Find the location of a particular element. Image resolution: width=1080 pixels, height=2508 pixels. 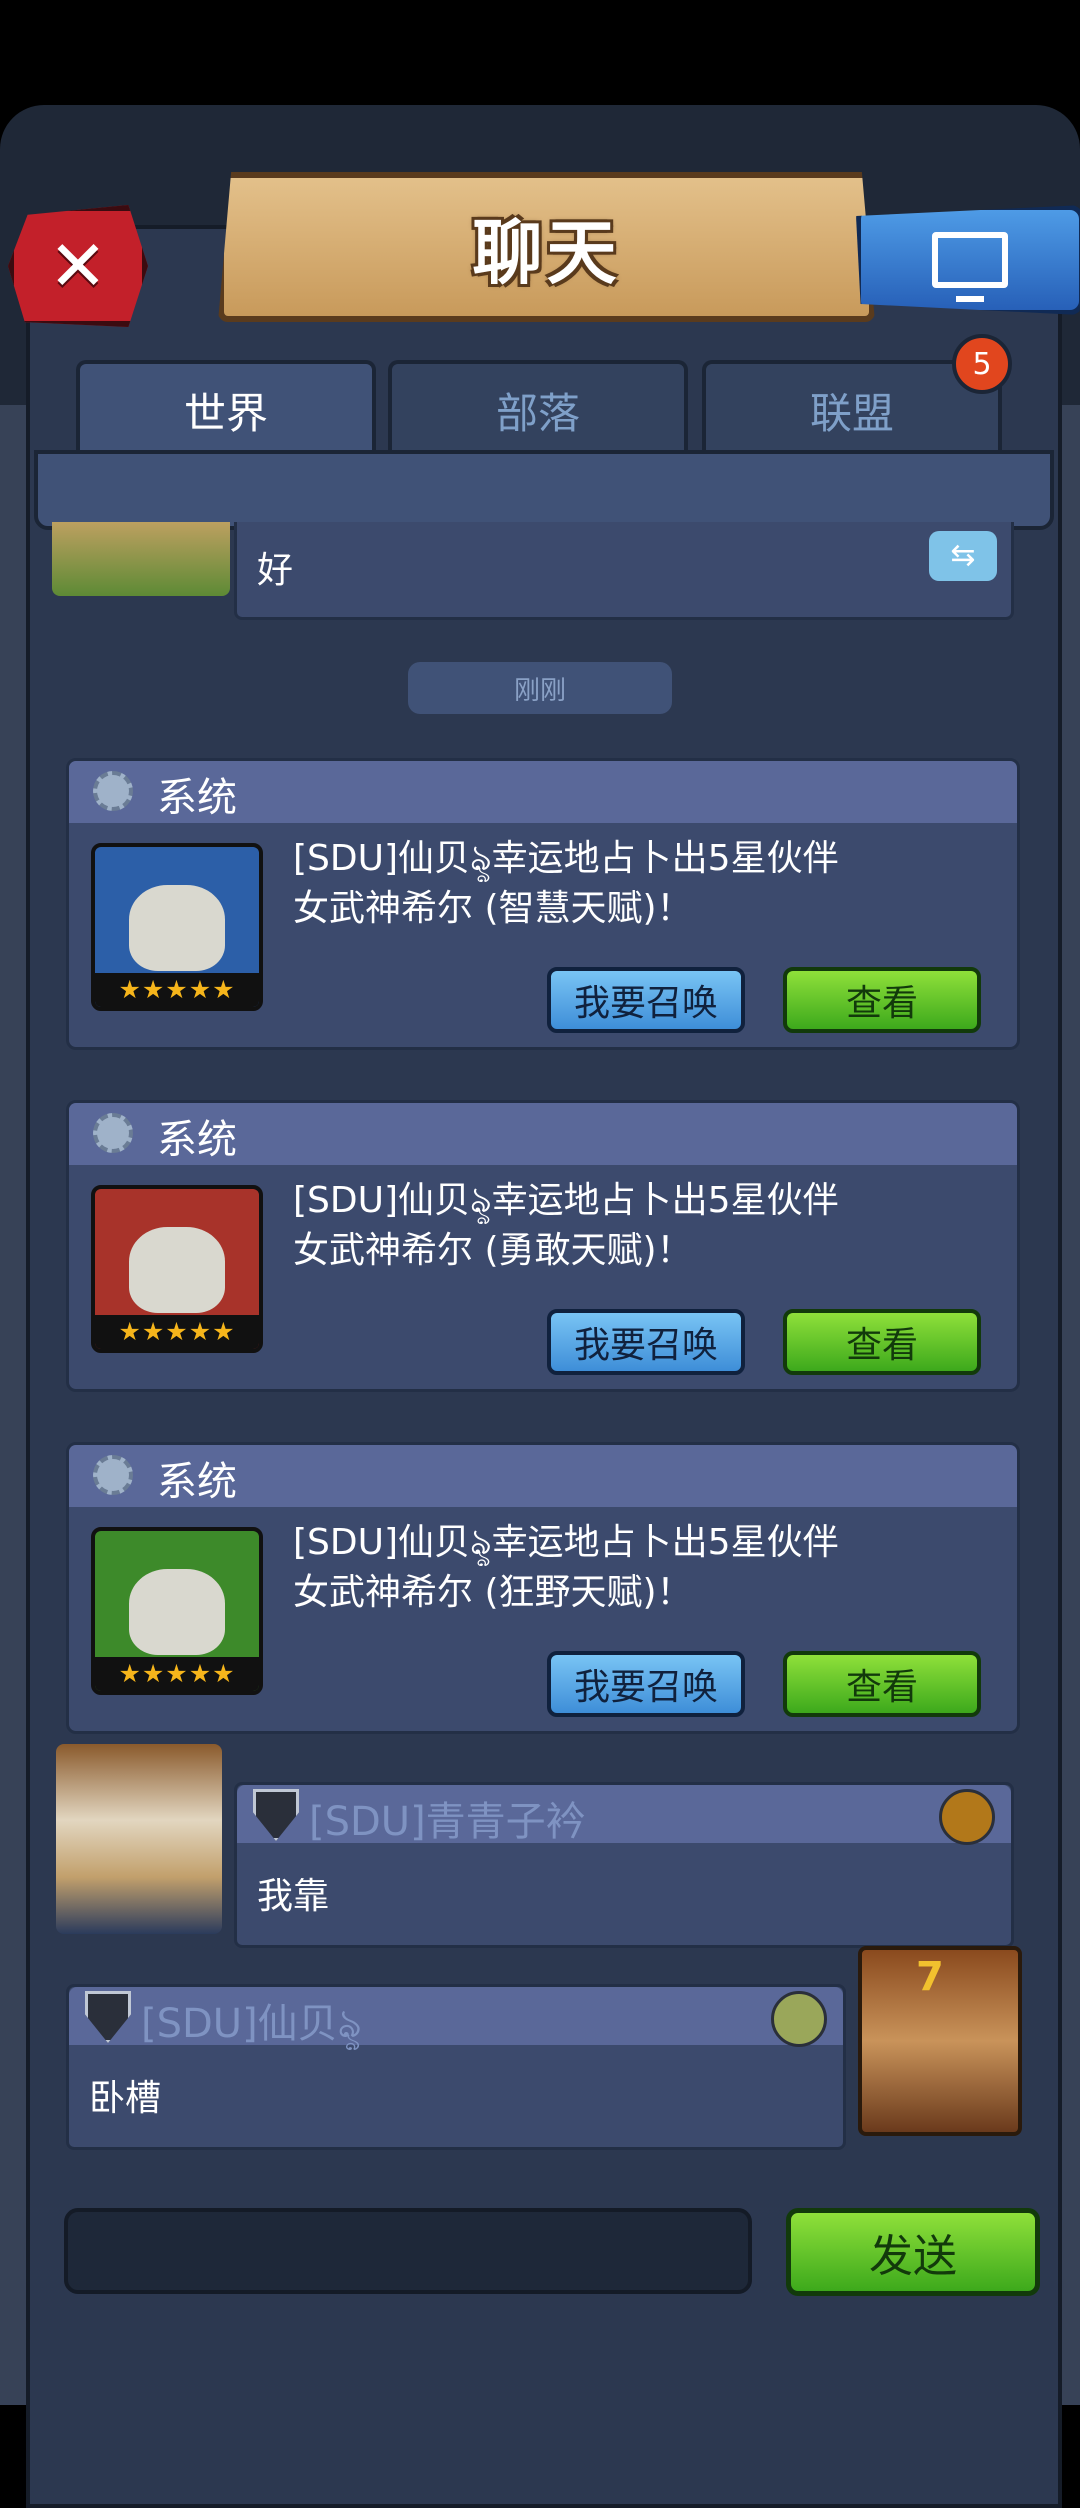

send-button: 发送 is located at coordinates (913, 2252).